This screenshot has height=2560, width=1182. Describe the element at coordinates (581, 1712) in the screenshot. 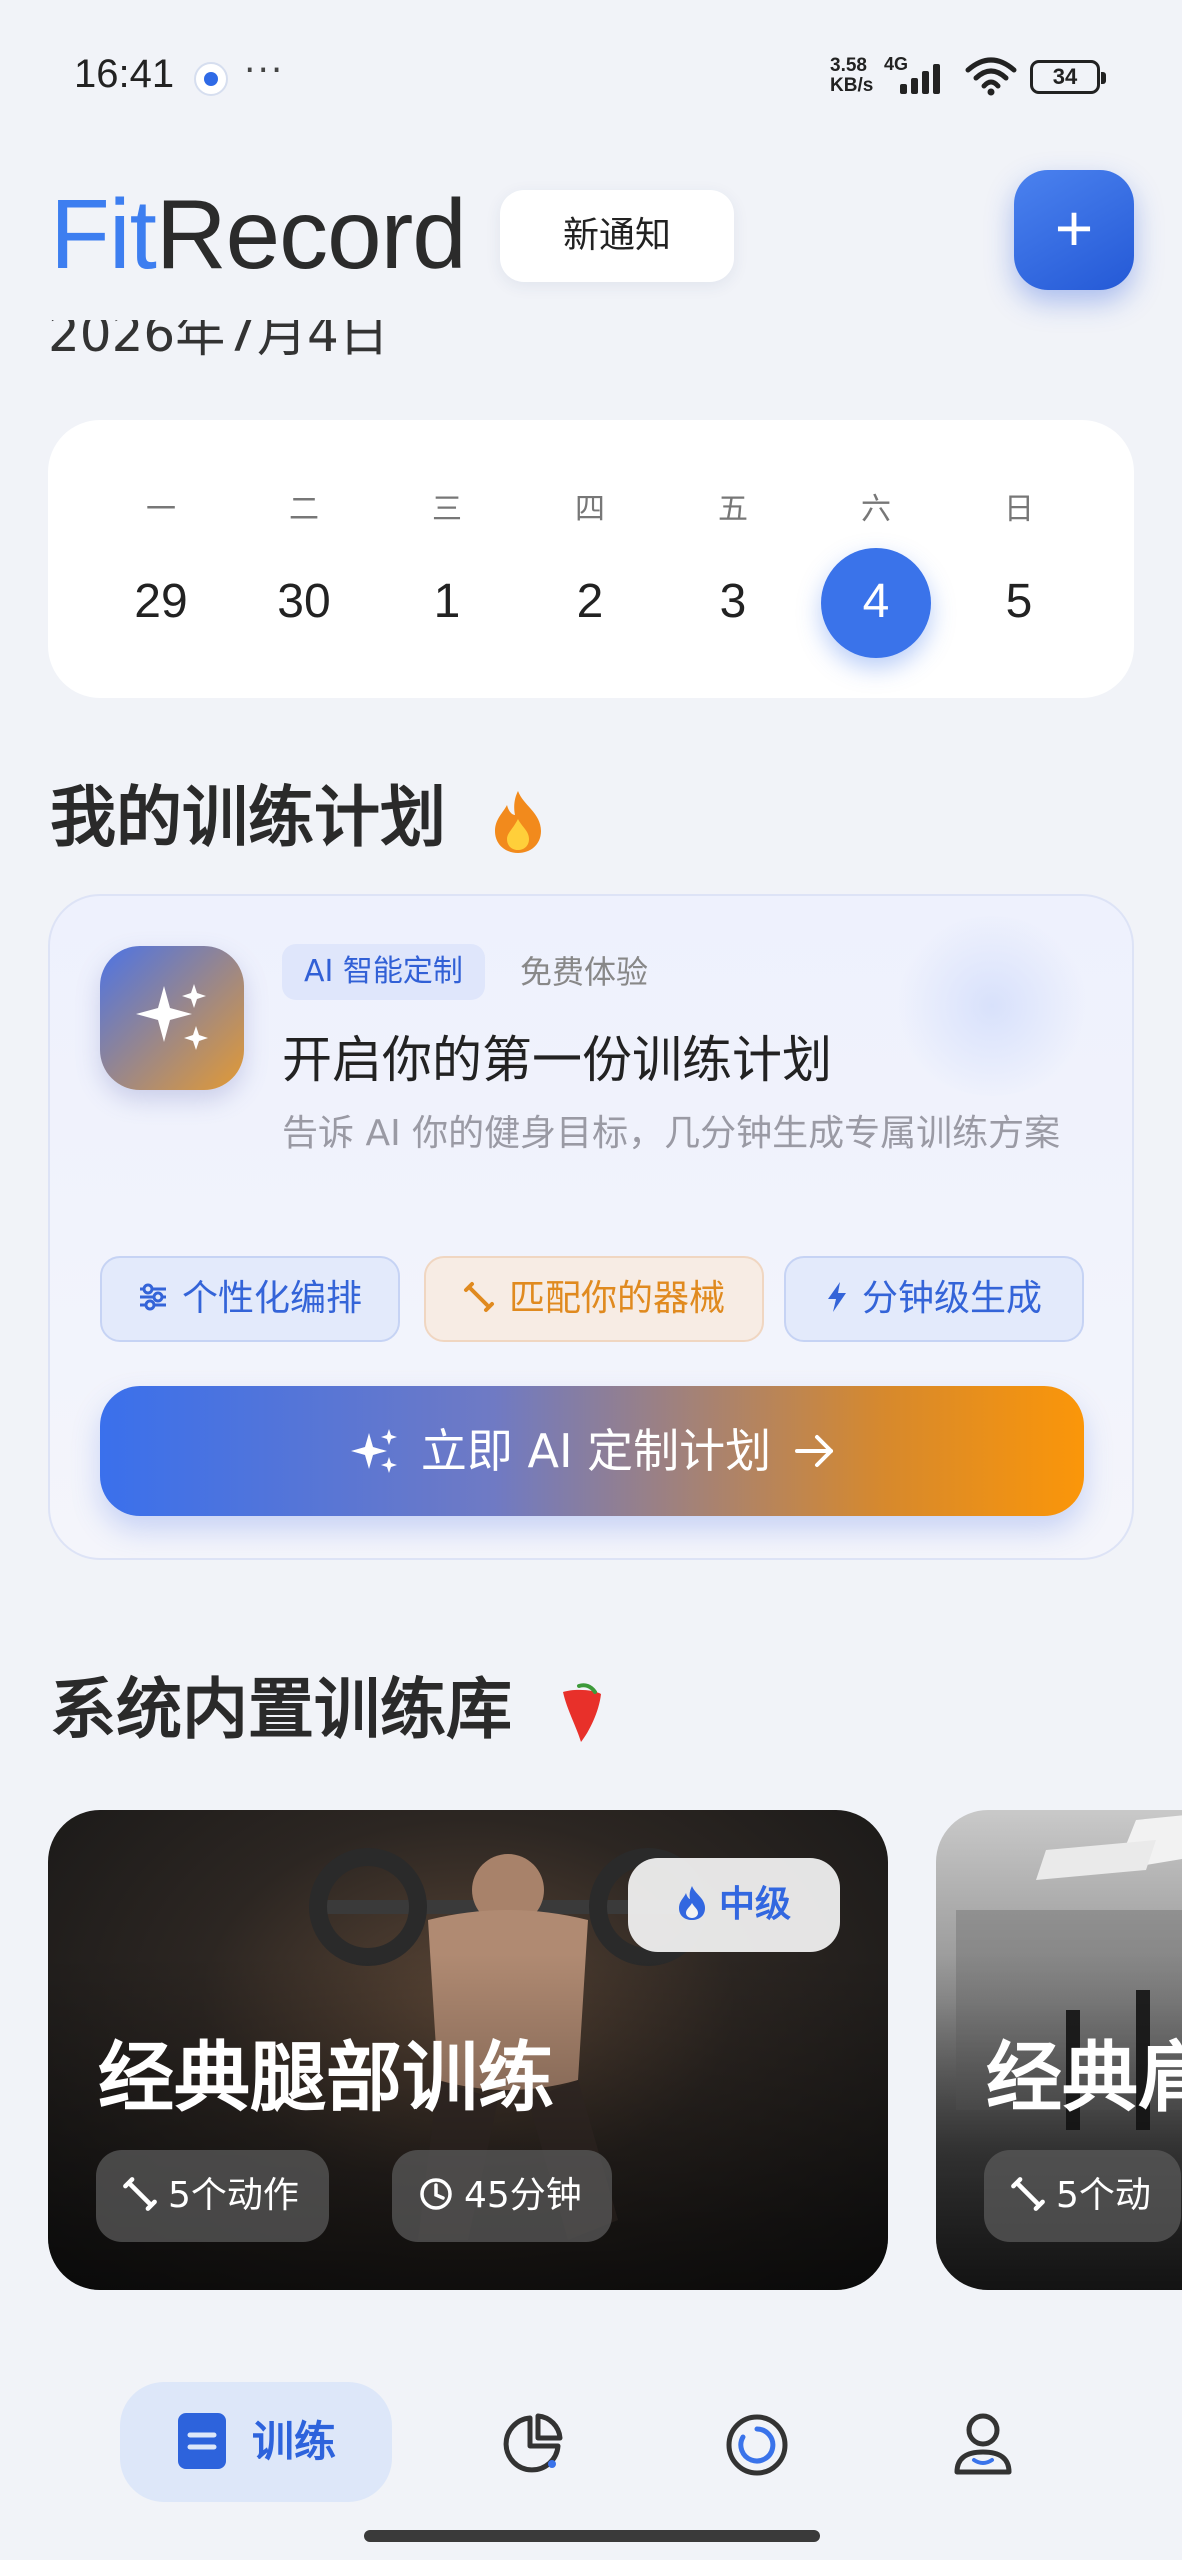

I see `chili-icon` at that location.